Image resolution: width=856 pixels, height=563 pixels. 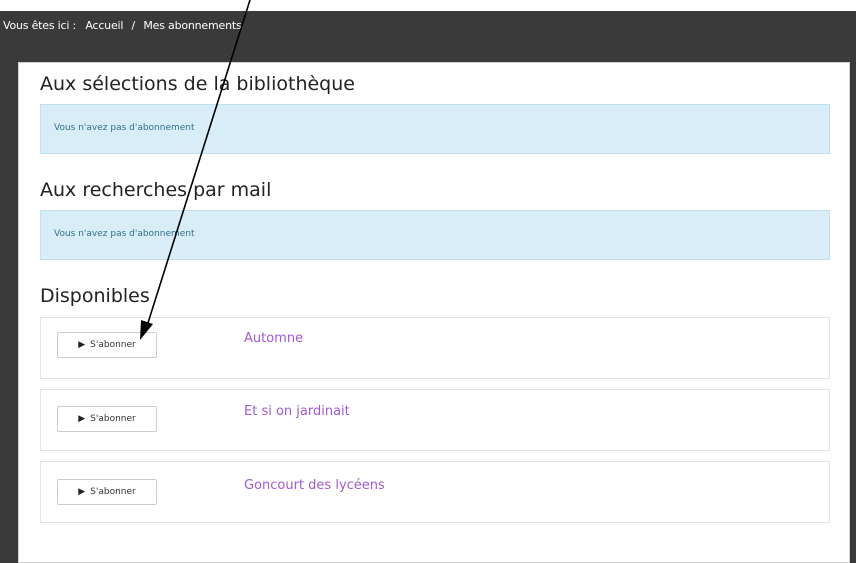 I want to click on selection-link: Automne, so click(x=273, y=338).